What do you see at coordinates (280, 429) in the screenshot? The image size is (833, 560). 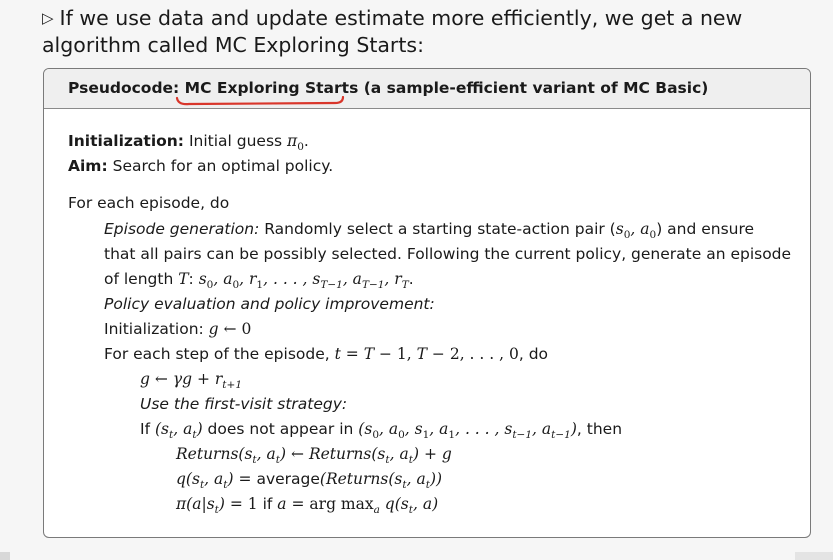 I see `not-appear-text: does not appear in` at bounding box center [280, 429].